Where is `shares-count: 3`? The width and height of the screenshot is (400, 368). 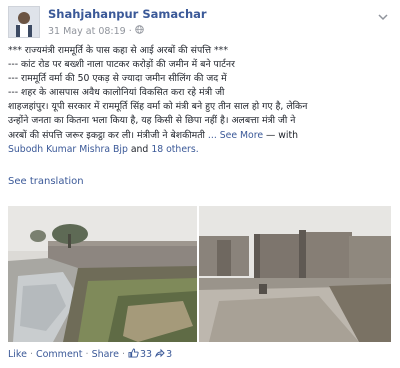
shares-count: 3 is located at coordinates (163, 354).